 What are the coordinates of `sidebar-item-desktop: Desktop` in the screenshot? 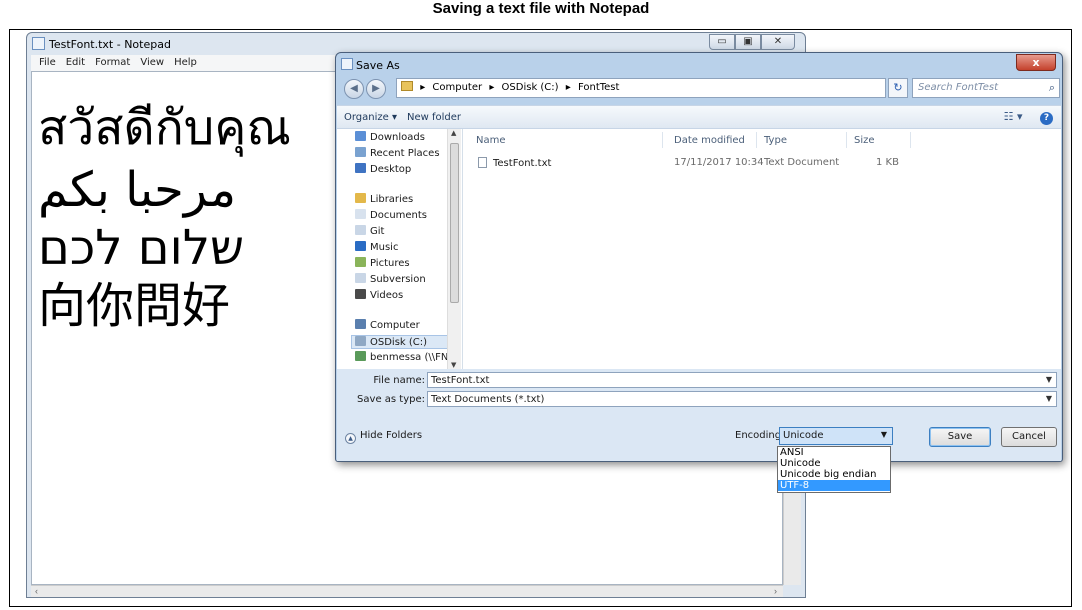 It's located at (383, 169).